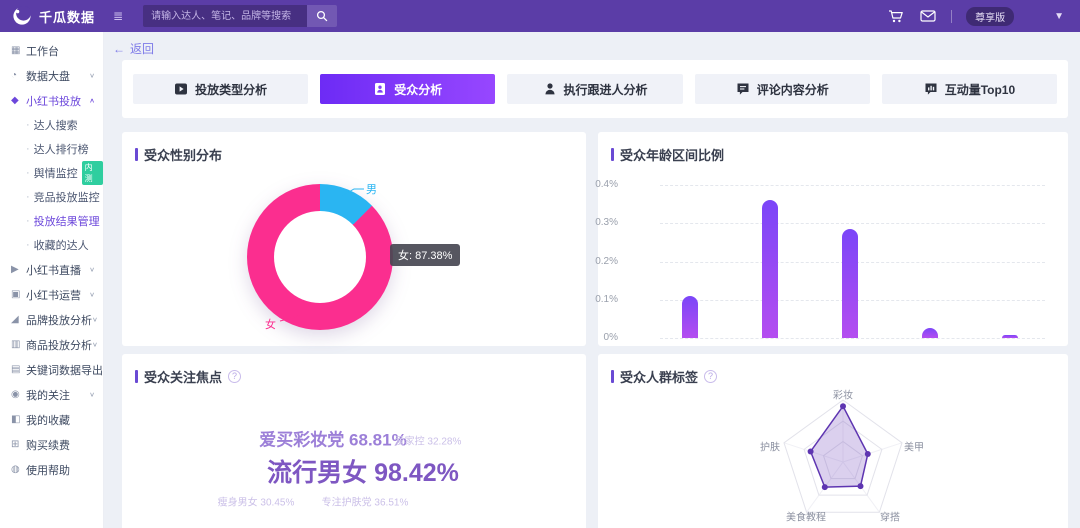  What do you see at coordinates (408, 89) in the screenshot?
I see `tab-audience-analysis: 受众分析` at bounding box center [408, 89].